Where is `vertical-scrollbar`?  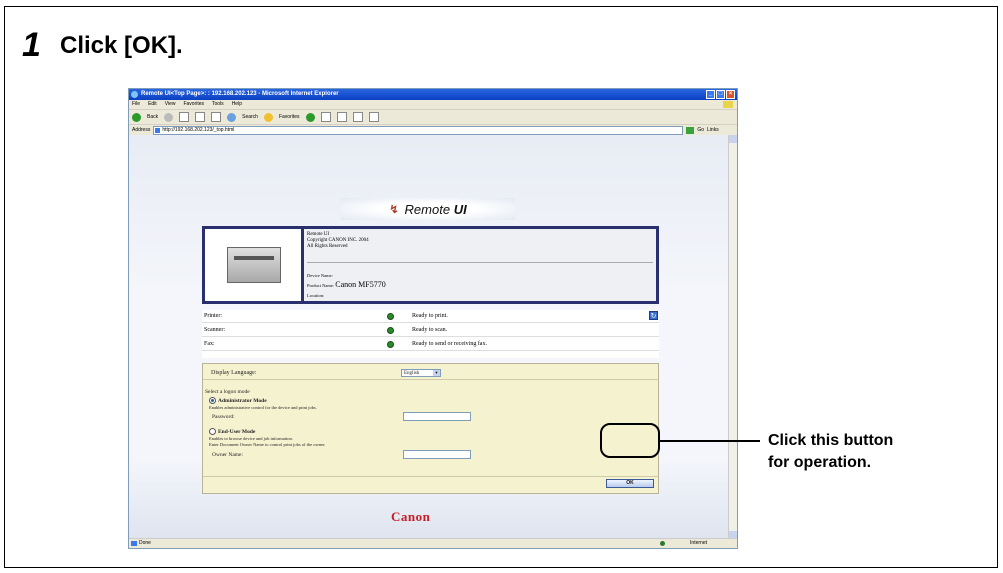
vertical-scrollbar is located at coordinates (732, 337).